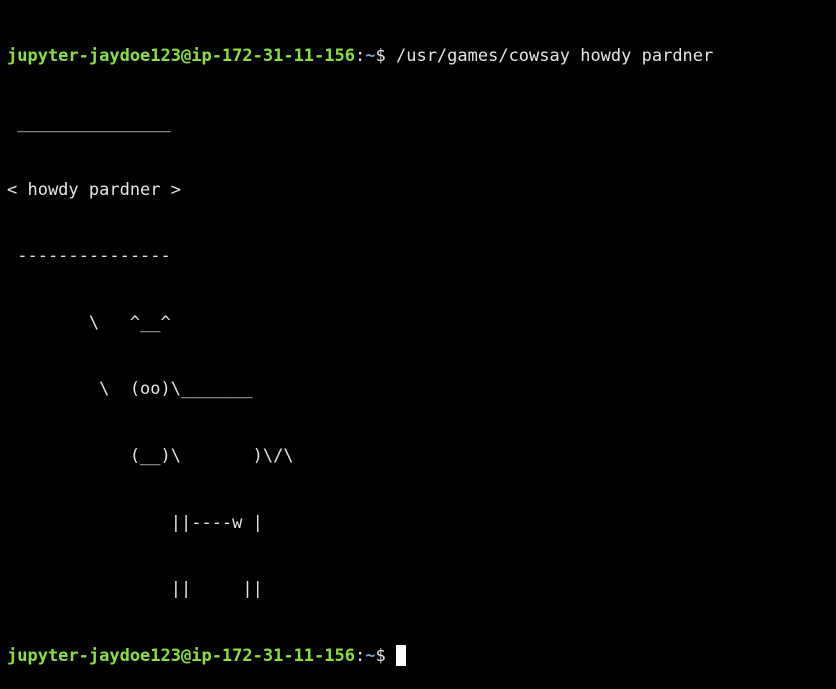 The width and height of the screenshot is (836, 689). Describe the element at coordinates (89, 322) in the screenshot. I see `output-line: \ ^__^` at that location.